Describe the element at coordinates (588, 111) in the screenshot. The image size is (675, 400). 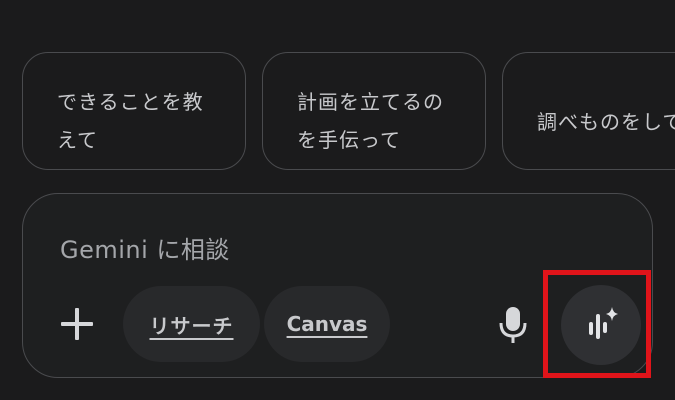
I see `suggestion-chip-research: 調べものをして` at that location.